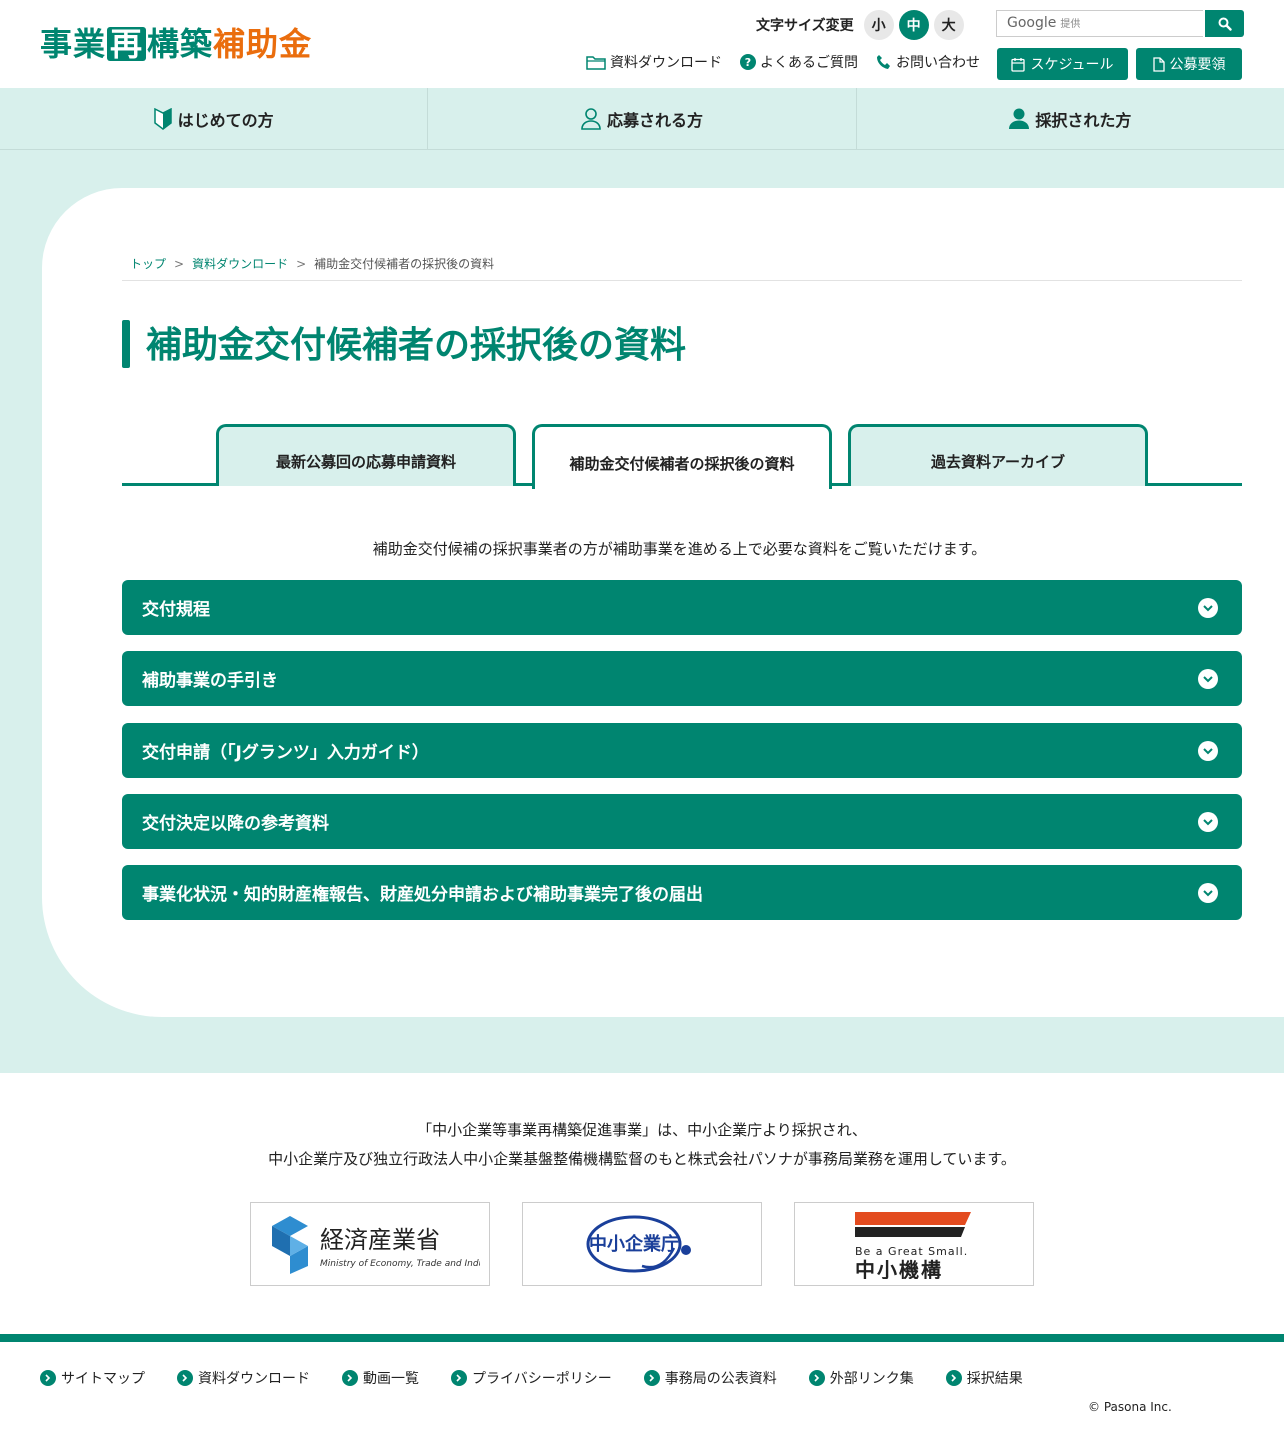 Image resolution: width=1284 pixels, height=1436 pixels. I want to click on nav-item-adopted-label: 採択された方, so click(1083, 120).